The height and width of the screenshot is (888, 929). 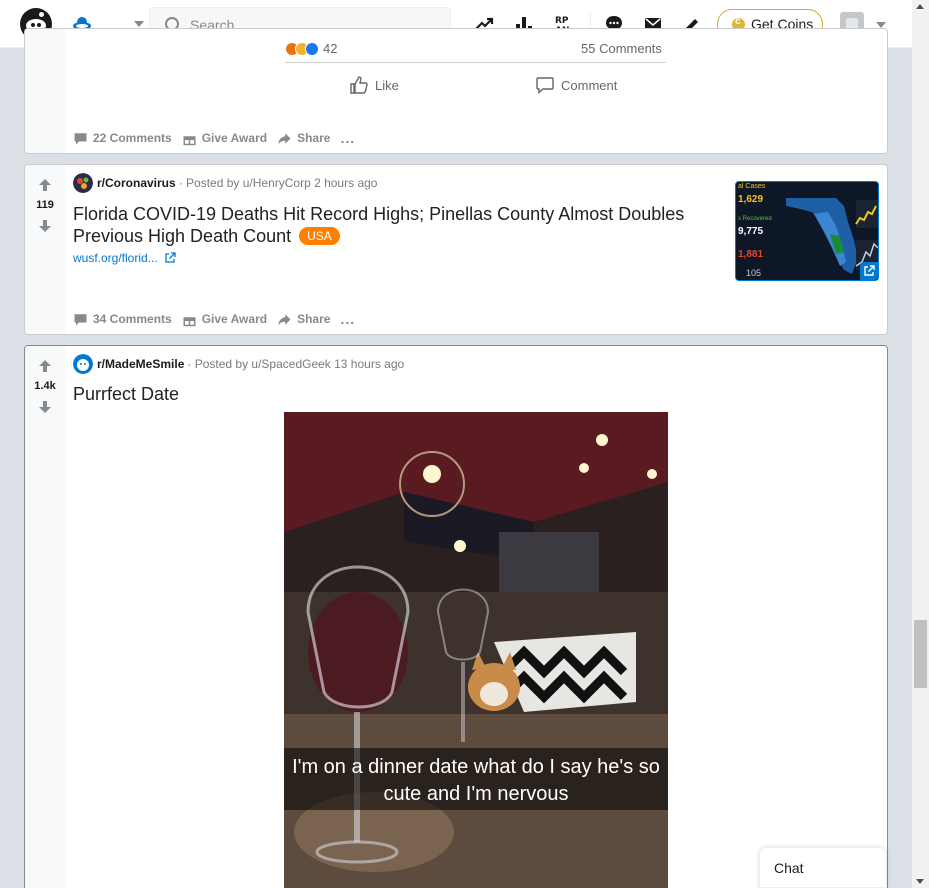 I want to click on scrollbar-thumb, so click(x=920, y=654).